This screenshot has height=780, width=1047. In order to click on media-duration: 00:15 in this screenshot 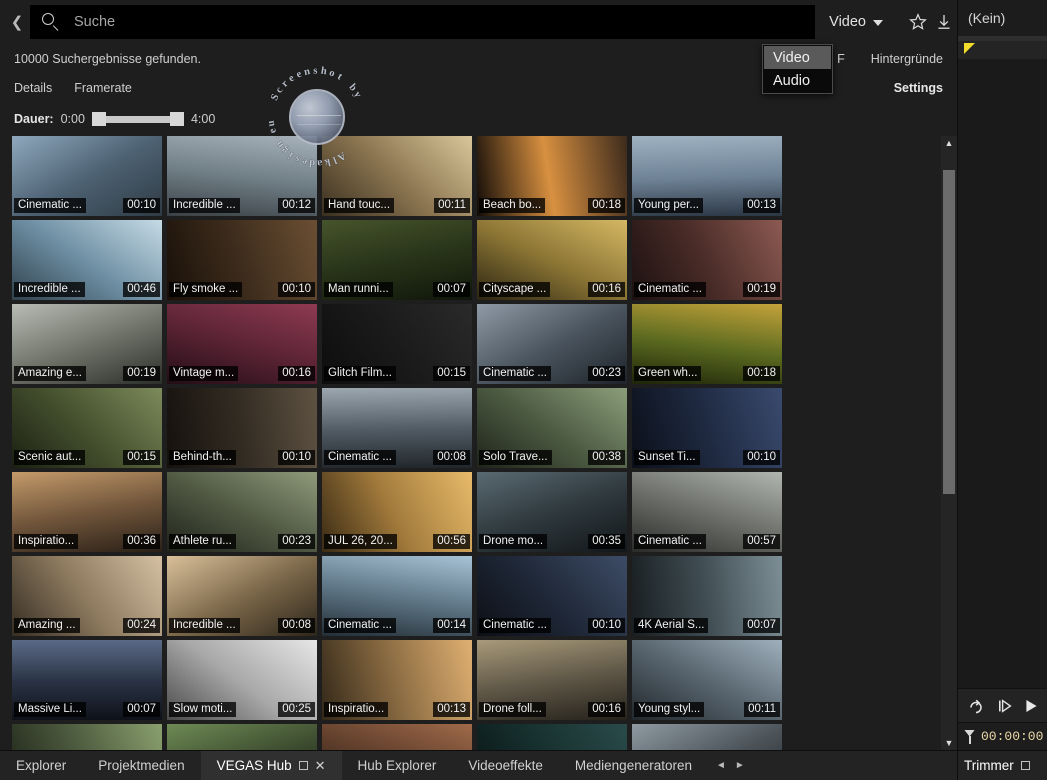, I will do `click(451, 373)`.